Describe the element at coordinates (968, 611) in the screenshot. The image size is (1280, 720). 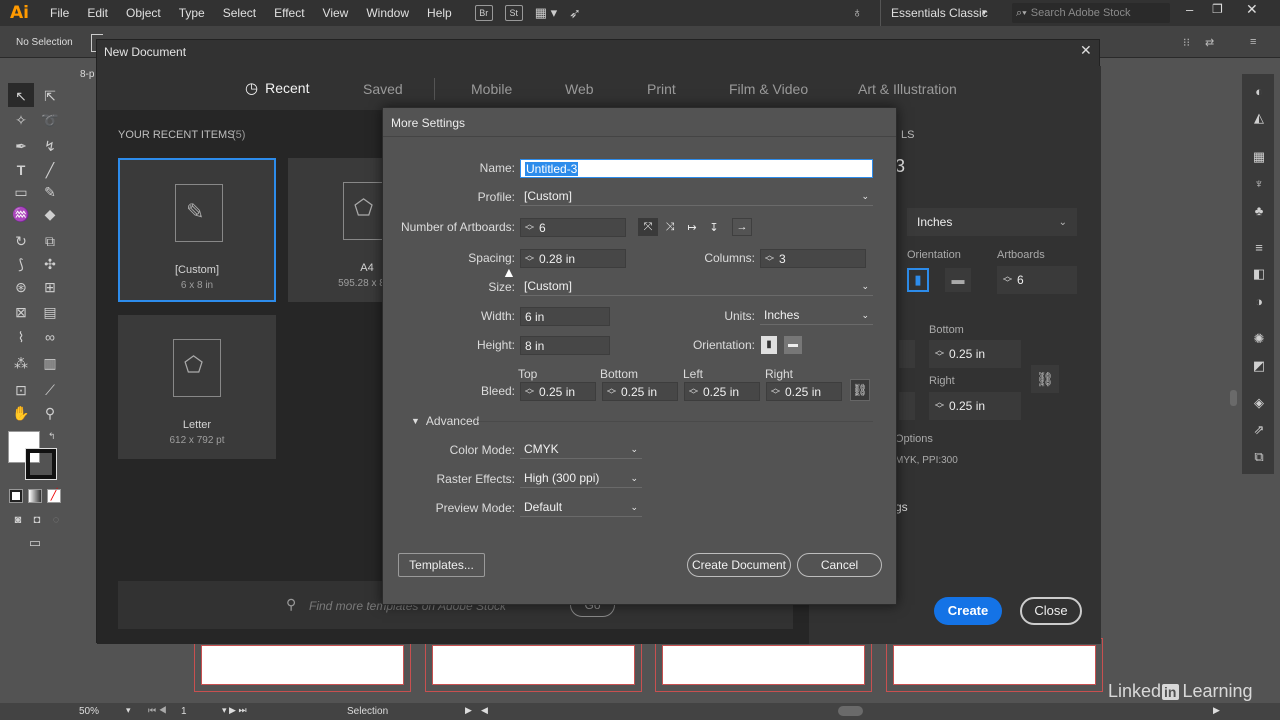
I see `create-button: Create` at that location.